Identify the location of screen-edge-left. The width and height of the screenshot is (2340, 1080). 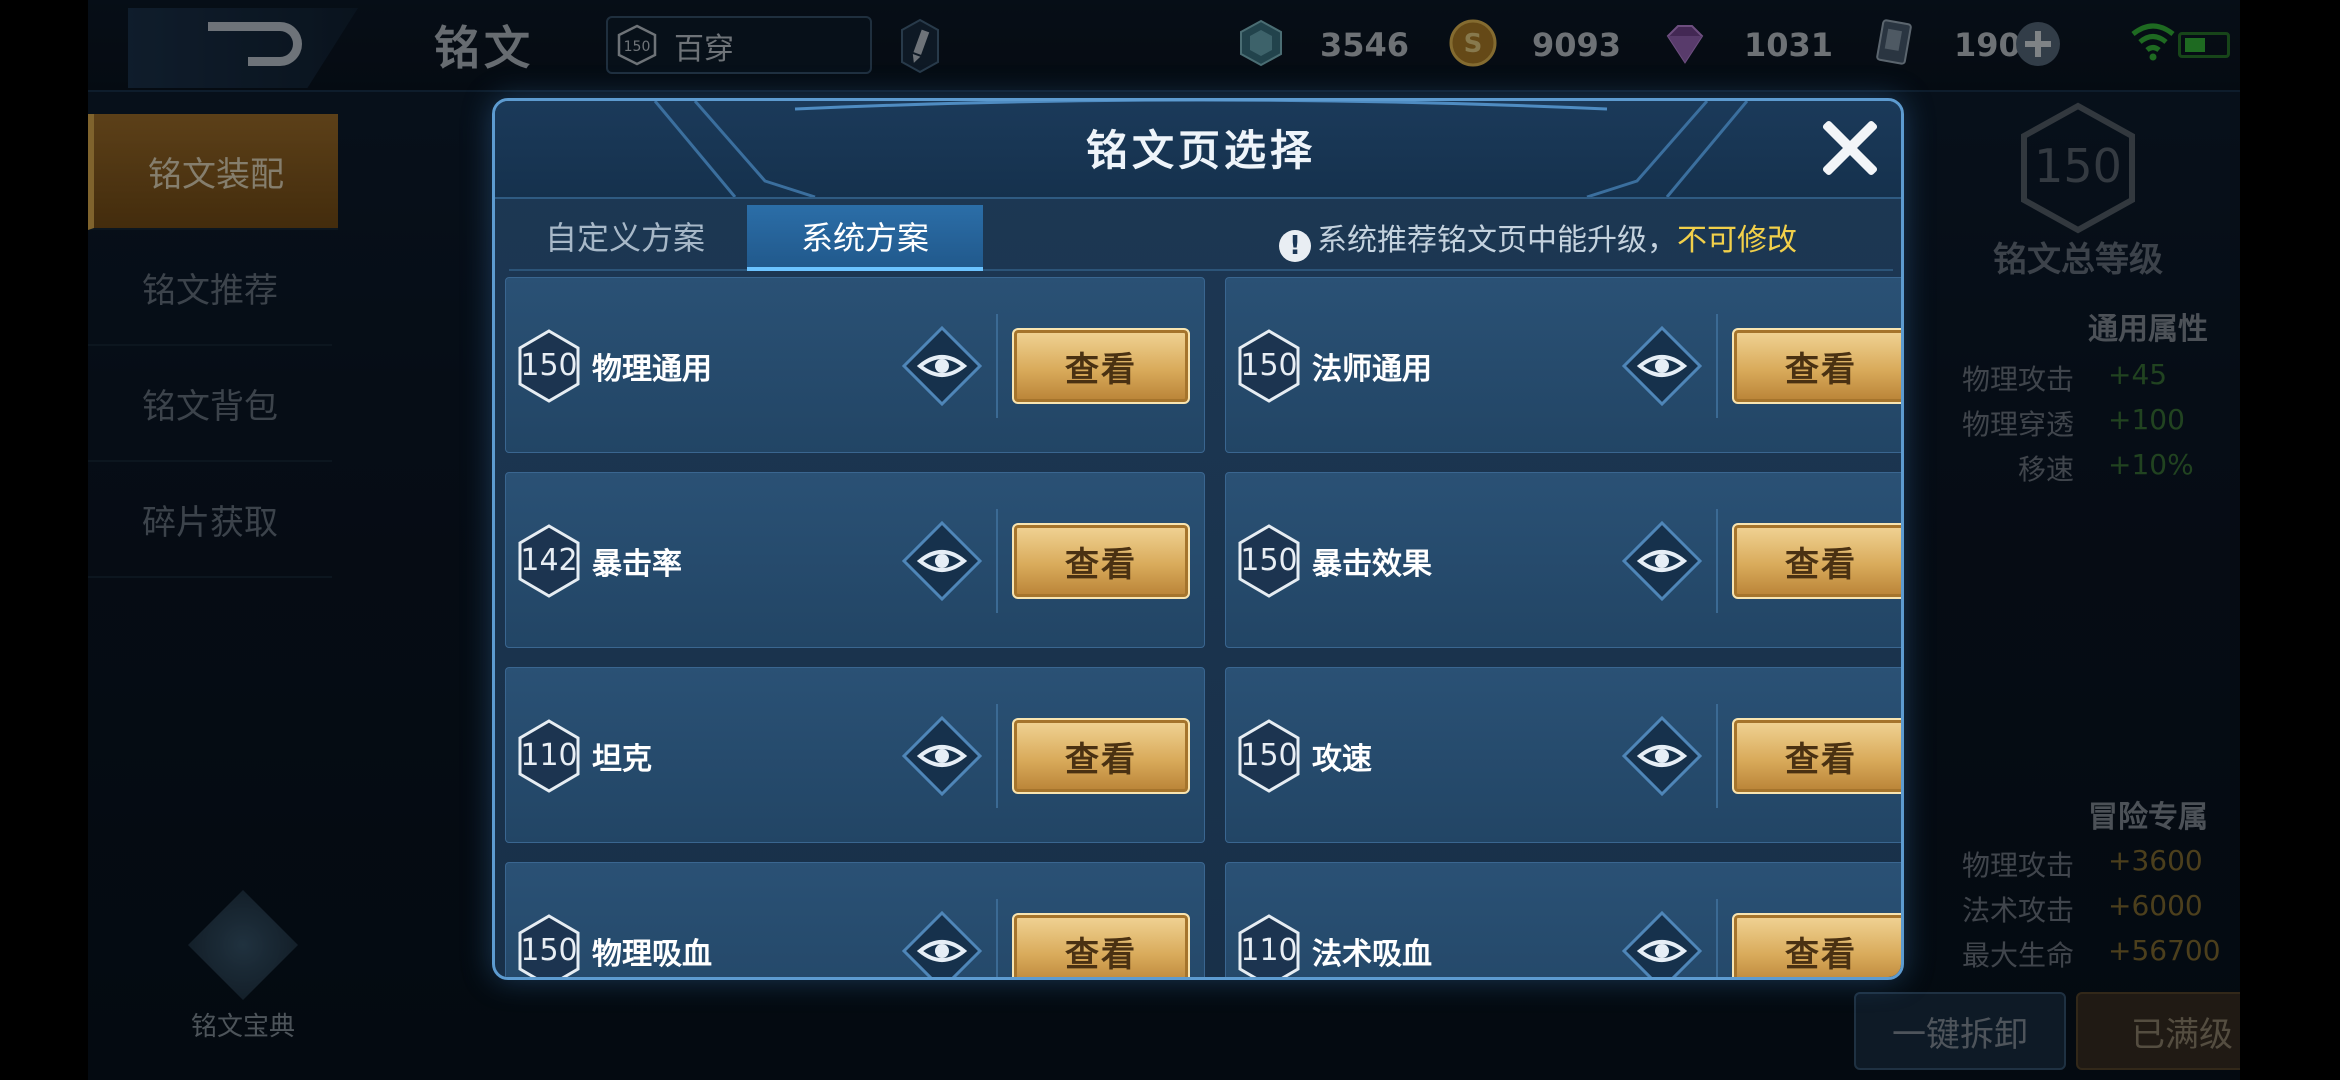
(44, 540).